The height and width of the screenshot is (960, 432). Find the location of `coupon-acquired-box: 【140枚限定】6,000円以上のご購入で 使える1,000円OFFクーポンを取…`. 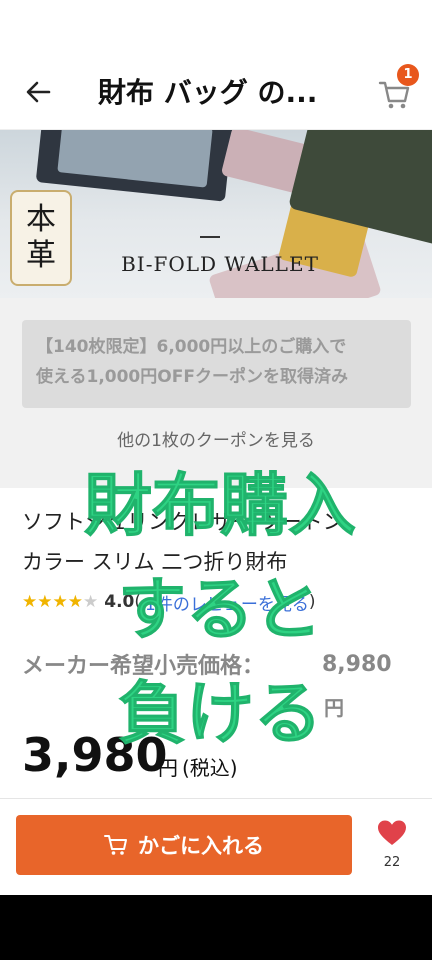

coupon-acquired-box: 【140枚限定】6,000円以上のご購入で 使える1,000円OFFクーポンを取… is located at coordinates (216, 364).